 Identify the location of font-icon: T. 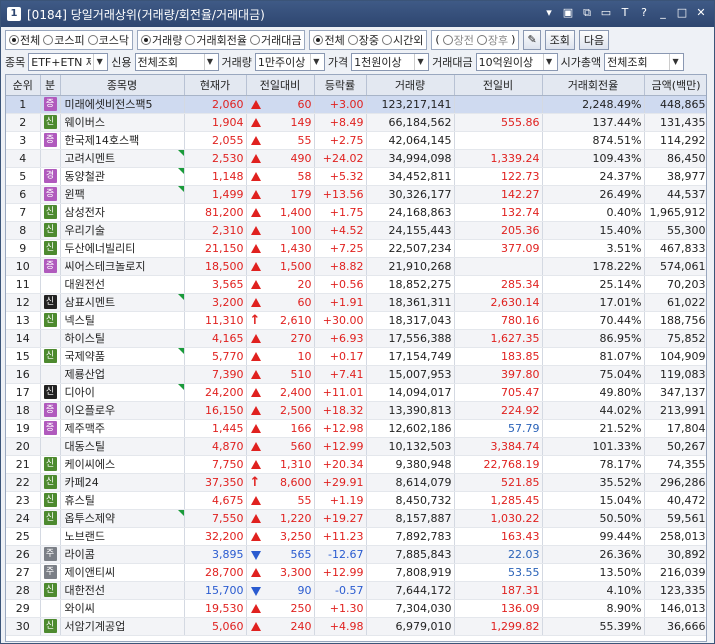
(625, 13).